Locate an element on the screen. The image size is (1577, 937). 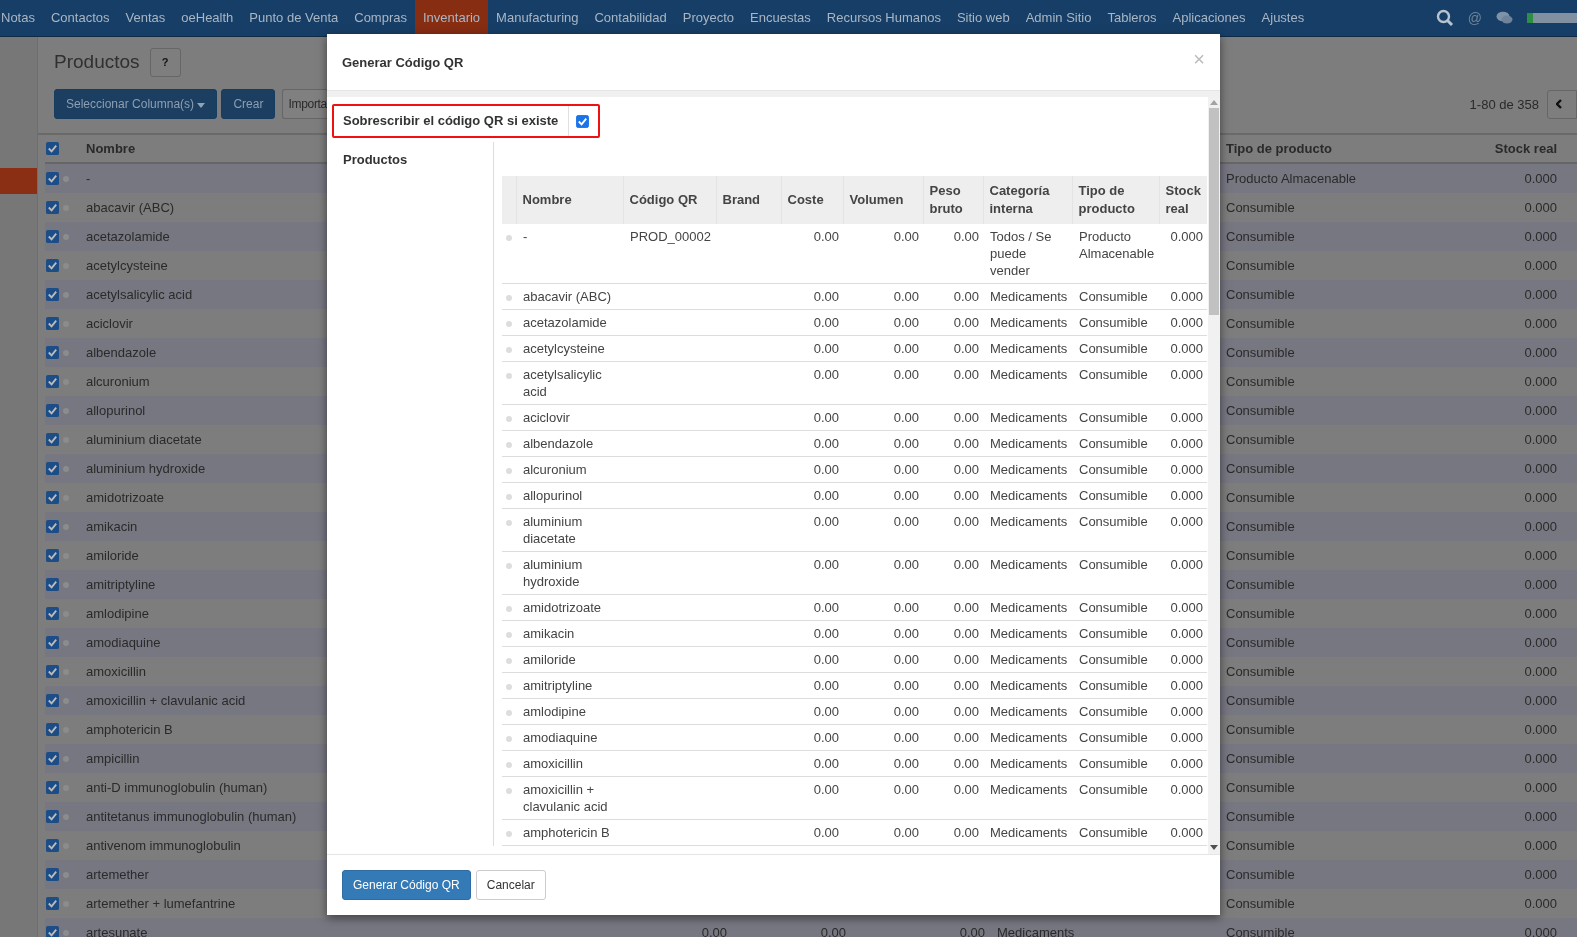
table-cell: amlodipine is located at coordinates (554, 711).